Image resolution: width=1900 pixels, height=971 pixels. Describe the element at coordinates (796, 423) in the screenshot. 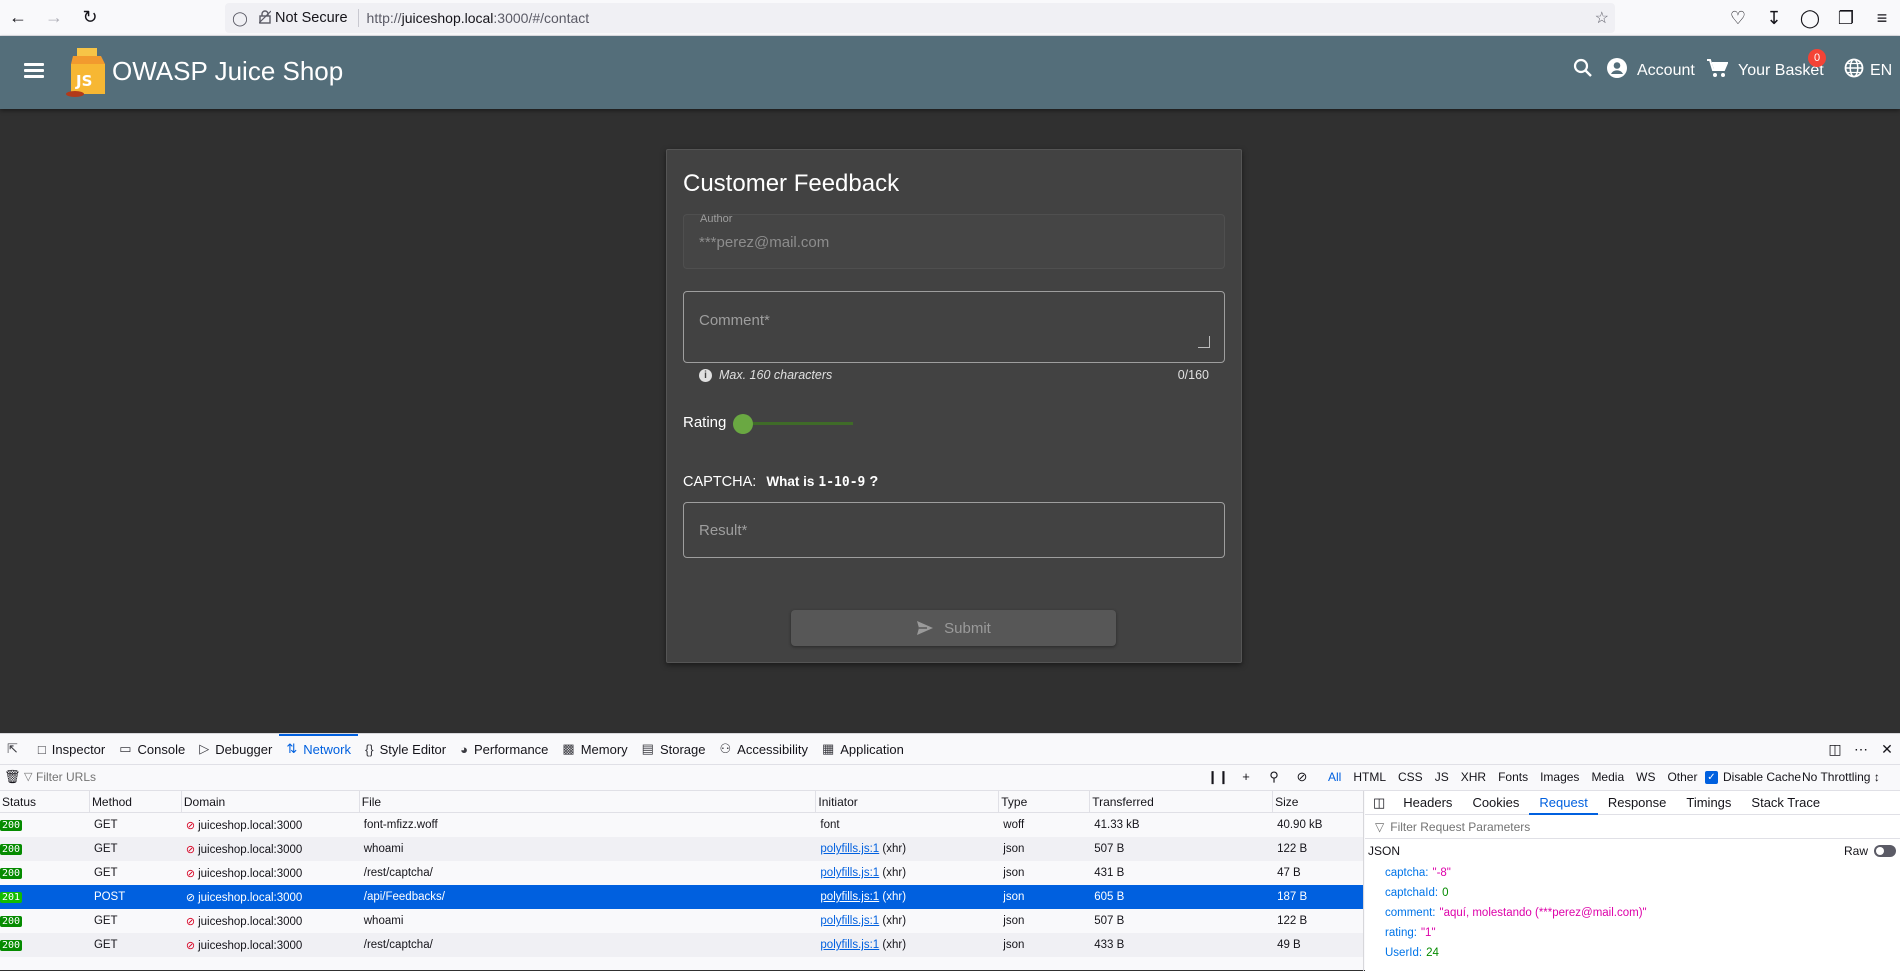

I see `rating-slider-track` at that location.